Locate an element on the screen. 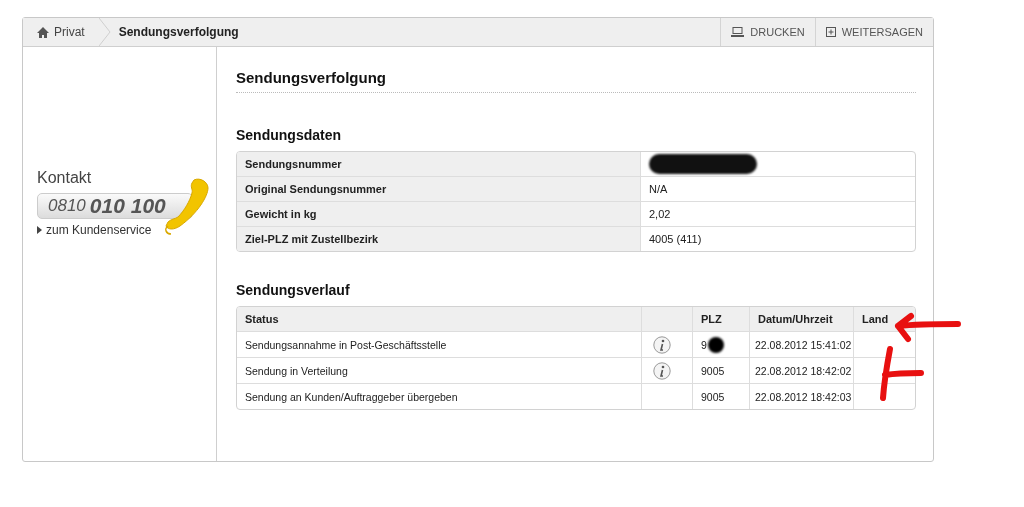 The width and height of the screenshot is (1024, 507). page-title: Sendungsverfolgung is located at coordinates (576, 81).